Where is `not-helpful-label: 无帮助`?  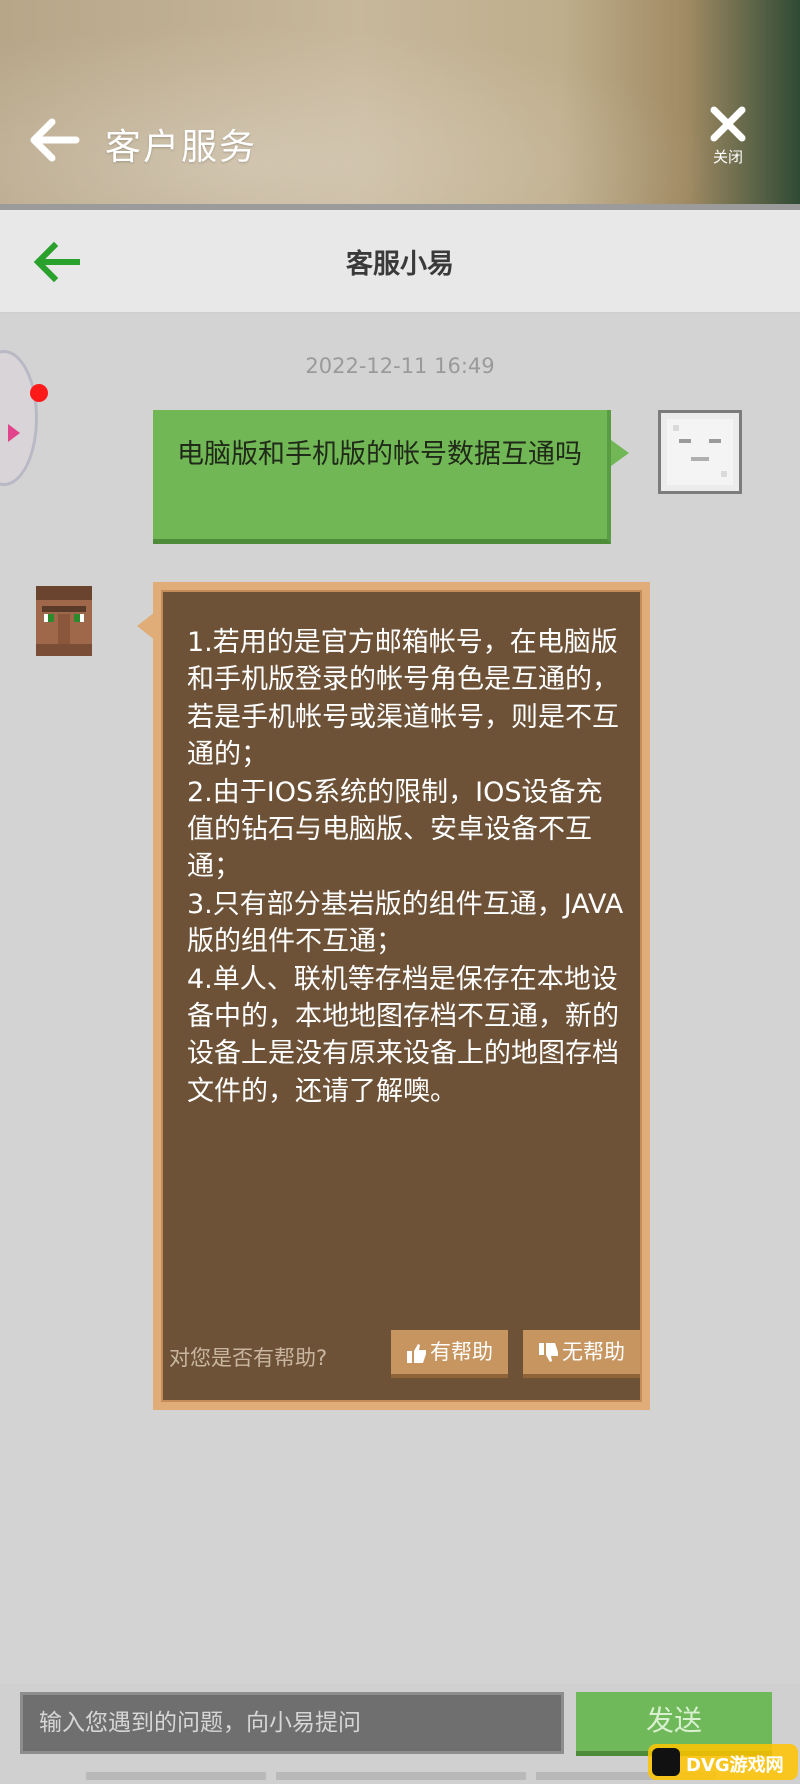
not-helpful-label: 无帮助 is located at coordinates (593, 1352).